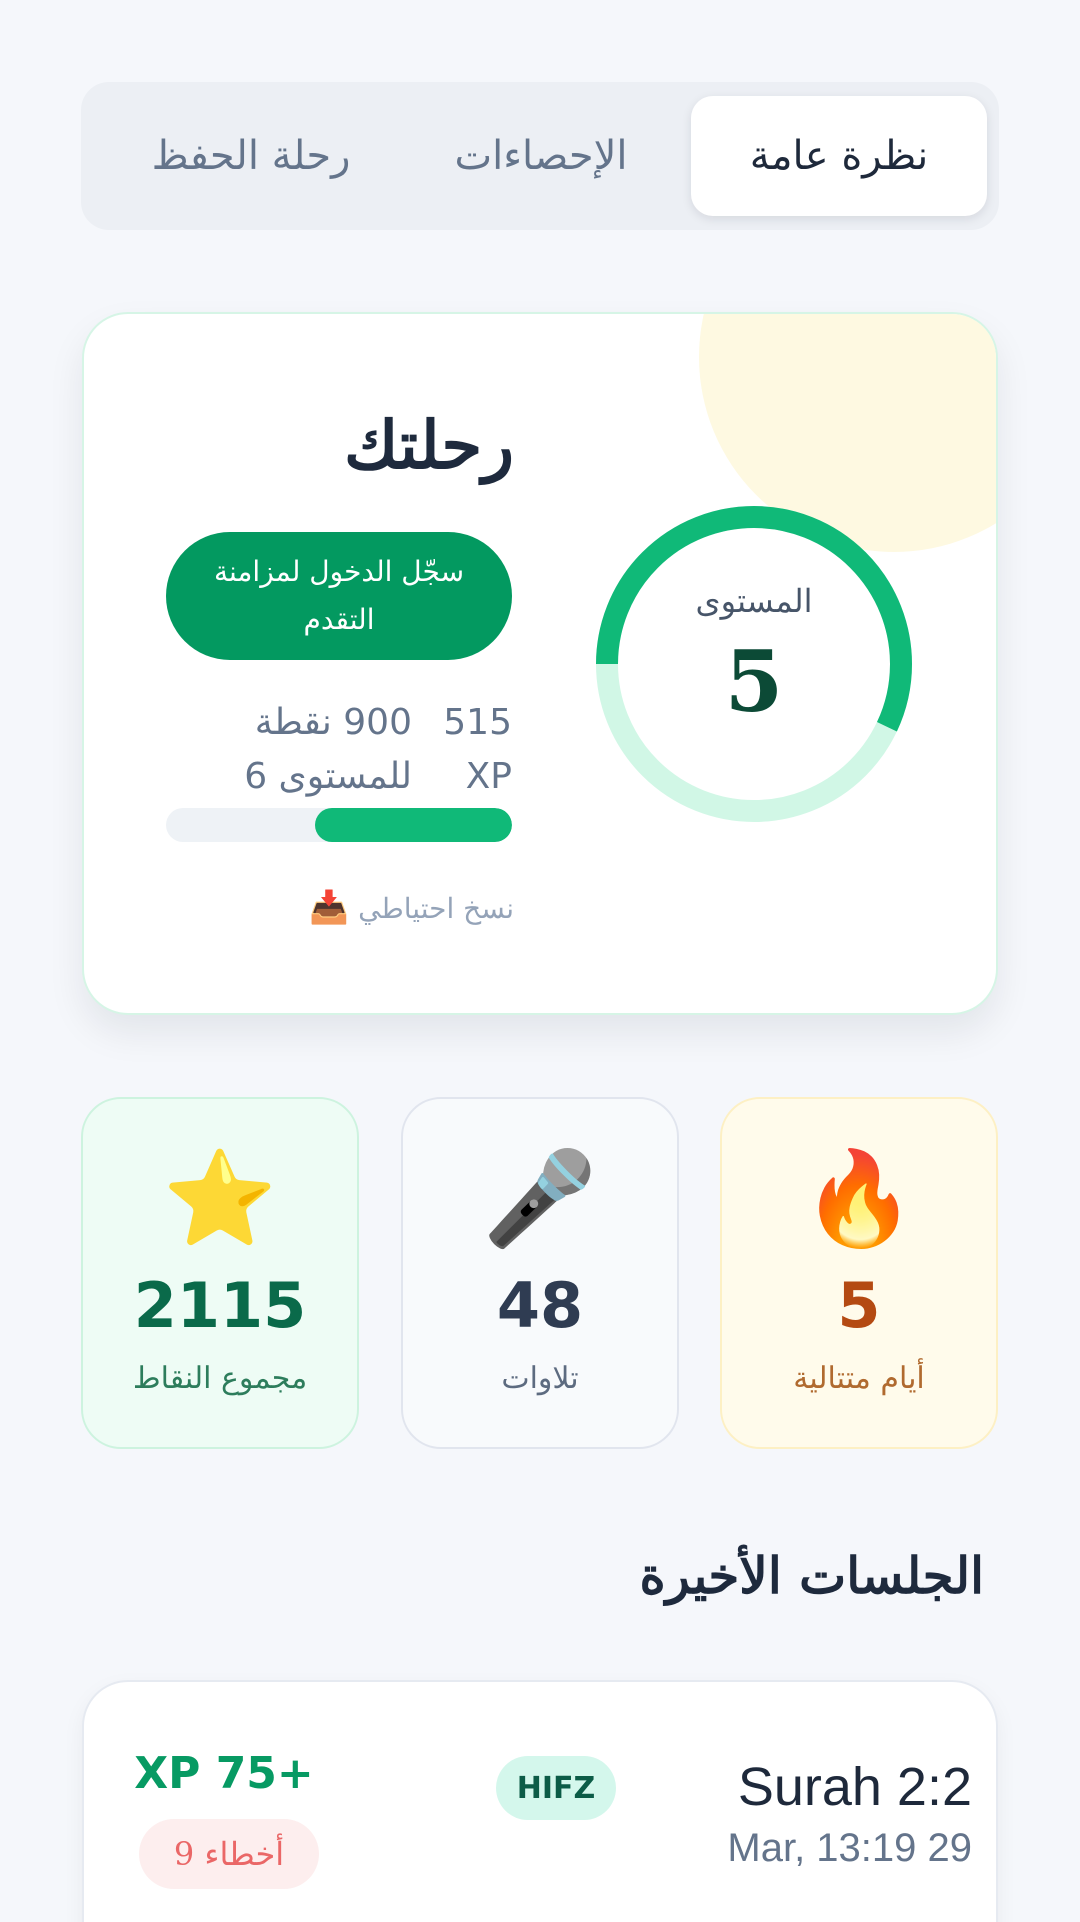  What do you see at coordinates (229, 1854) in the screenshot?
I see `session-errors-badge: 9 أخطاء` at bounding box center [229, 1854].